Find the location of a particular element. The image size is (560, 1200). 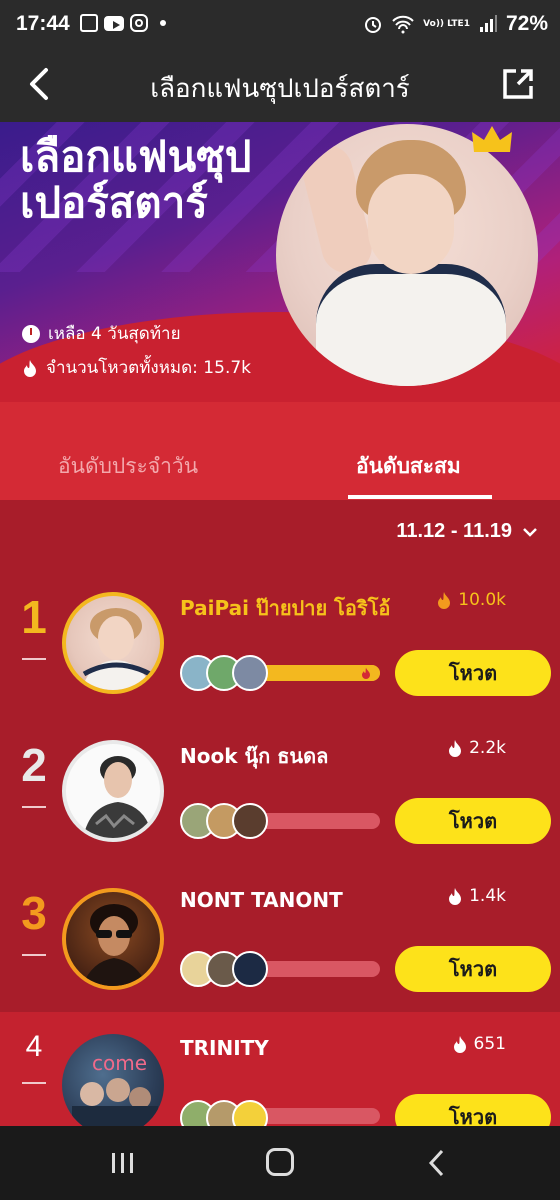

star-name: PaiPai ป๊ายปาย โอริโอ้ is located at coordinates (285, 608).